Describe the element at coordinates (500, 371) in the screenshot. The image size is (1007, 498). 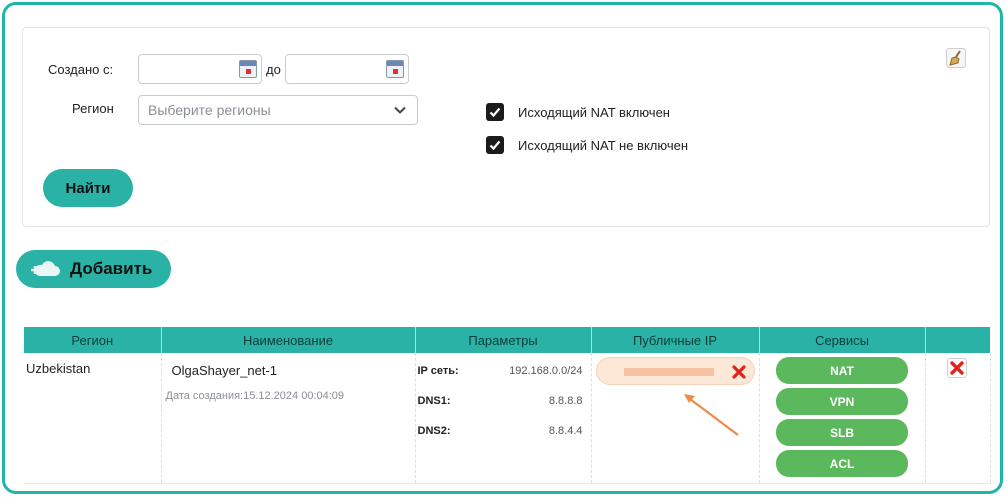
I see `param-ip-network: IP сеть: 192.168.0.0/24` at that location.